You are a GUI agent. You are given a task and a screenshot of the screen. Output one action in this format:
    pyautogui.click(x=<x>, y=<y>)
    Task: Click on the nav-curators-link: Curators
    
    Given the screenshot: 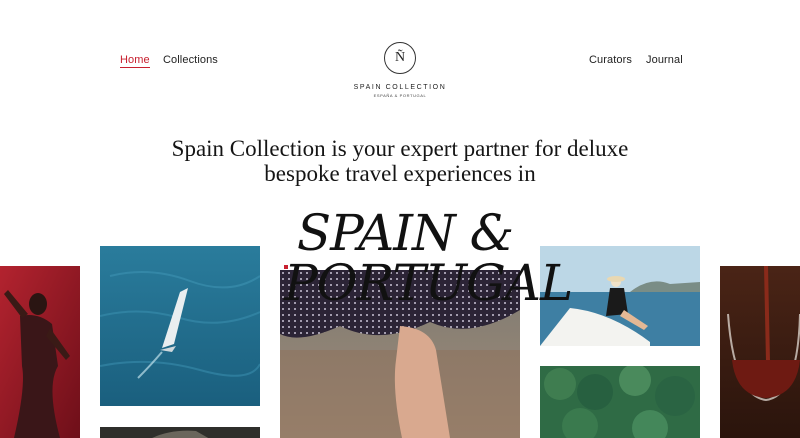 What is the action you would take?
    pyautogui.click(x=610, y=60)
    